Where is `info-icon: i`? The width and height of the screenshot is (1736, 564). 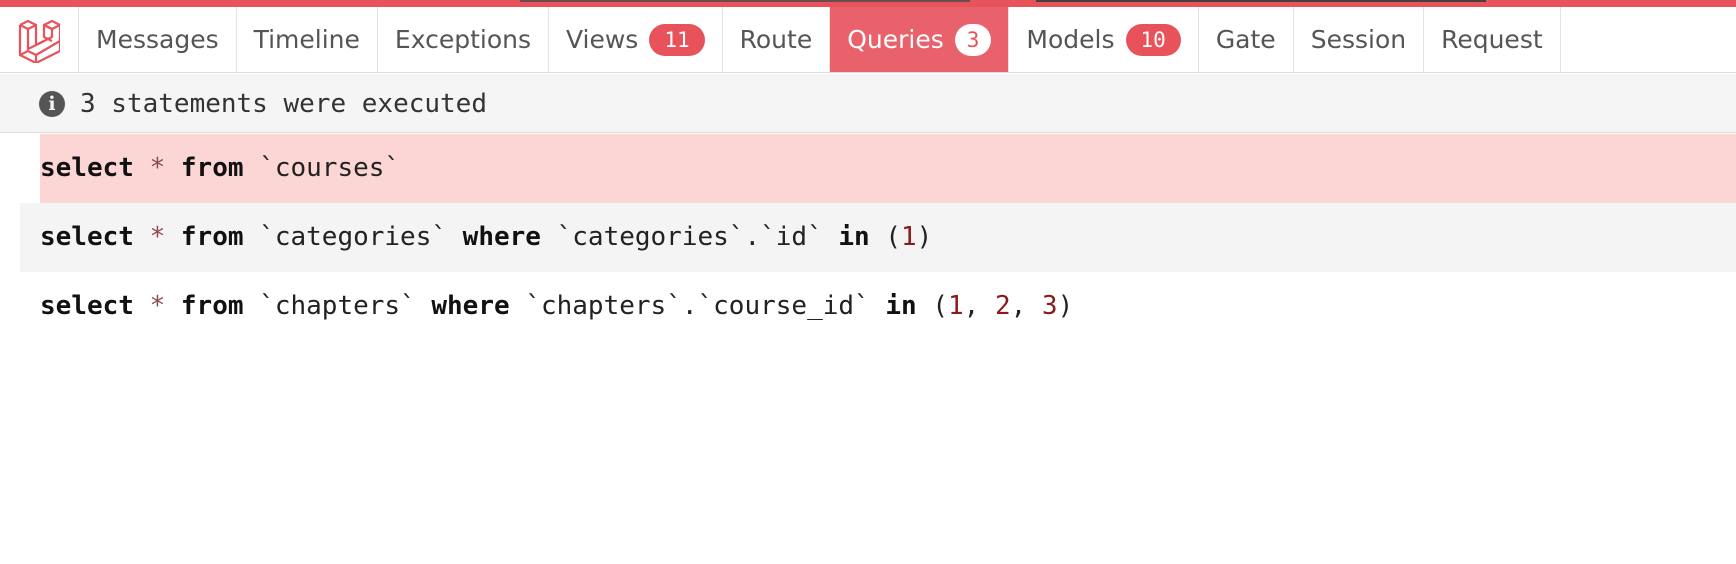 info-icon: i is located at coordinates (52, 104).